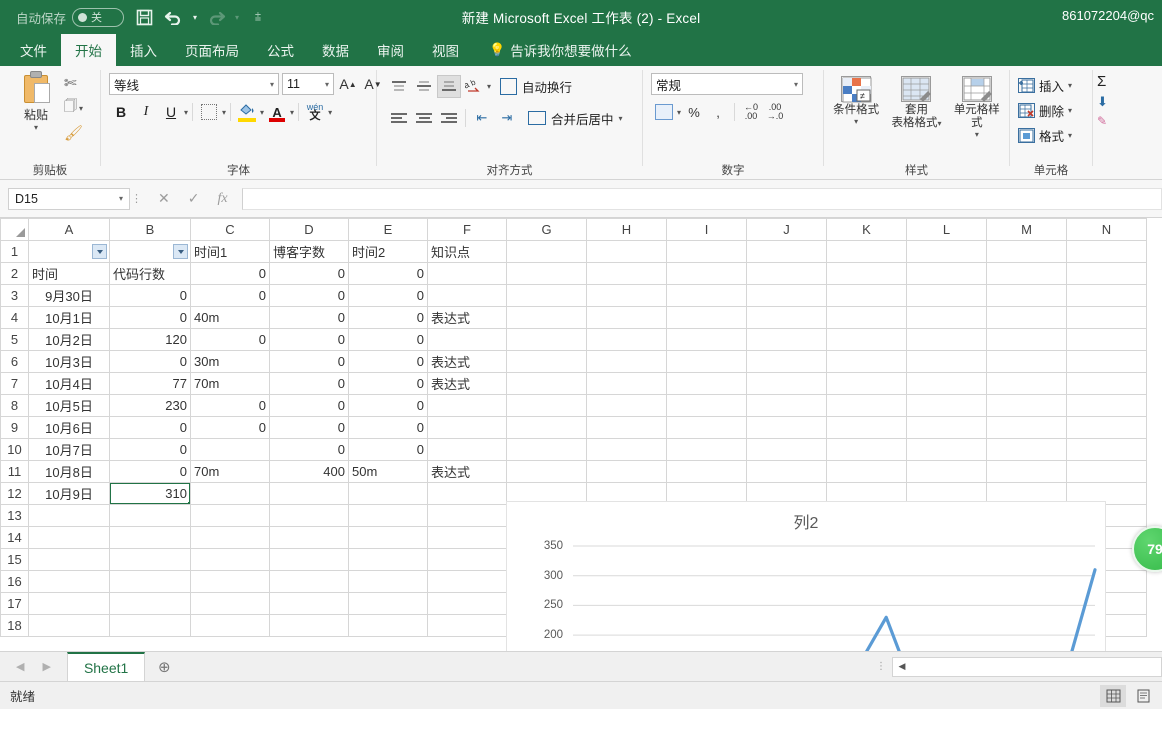 The height and width of the screenshot is (747, 1162). I want to click on tab-file: 文件, so click(33, 50).